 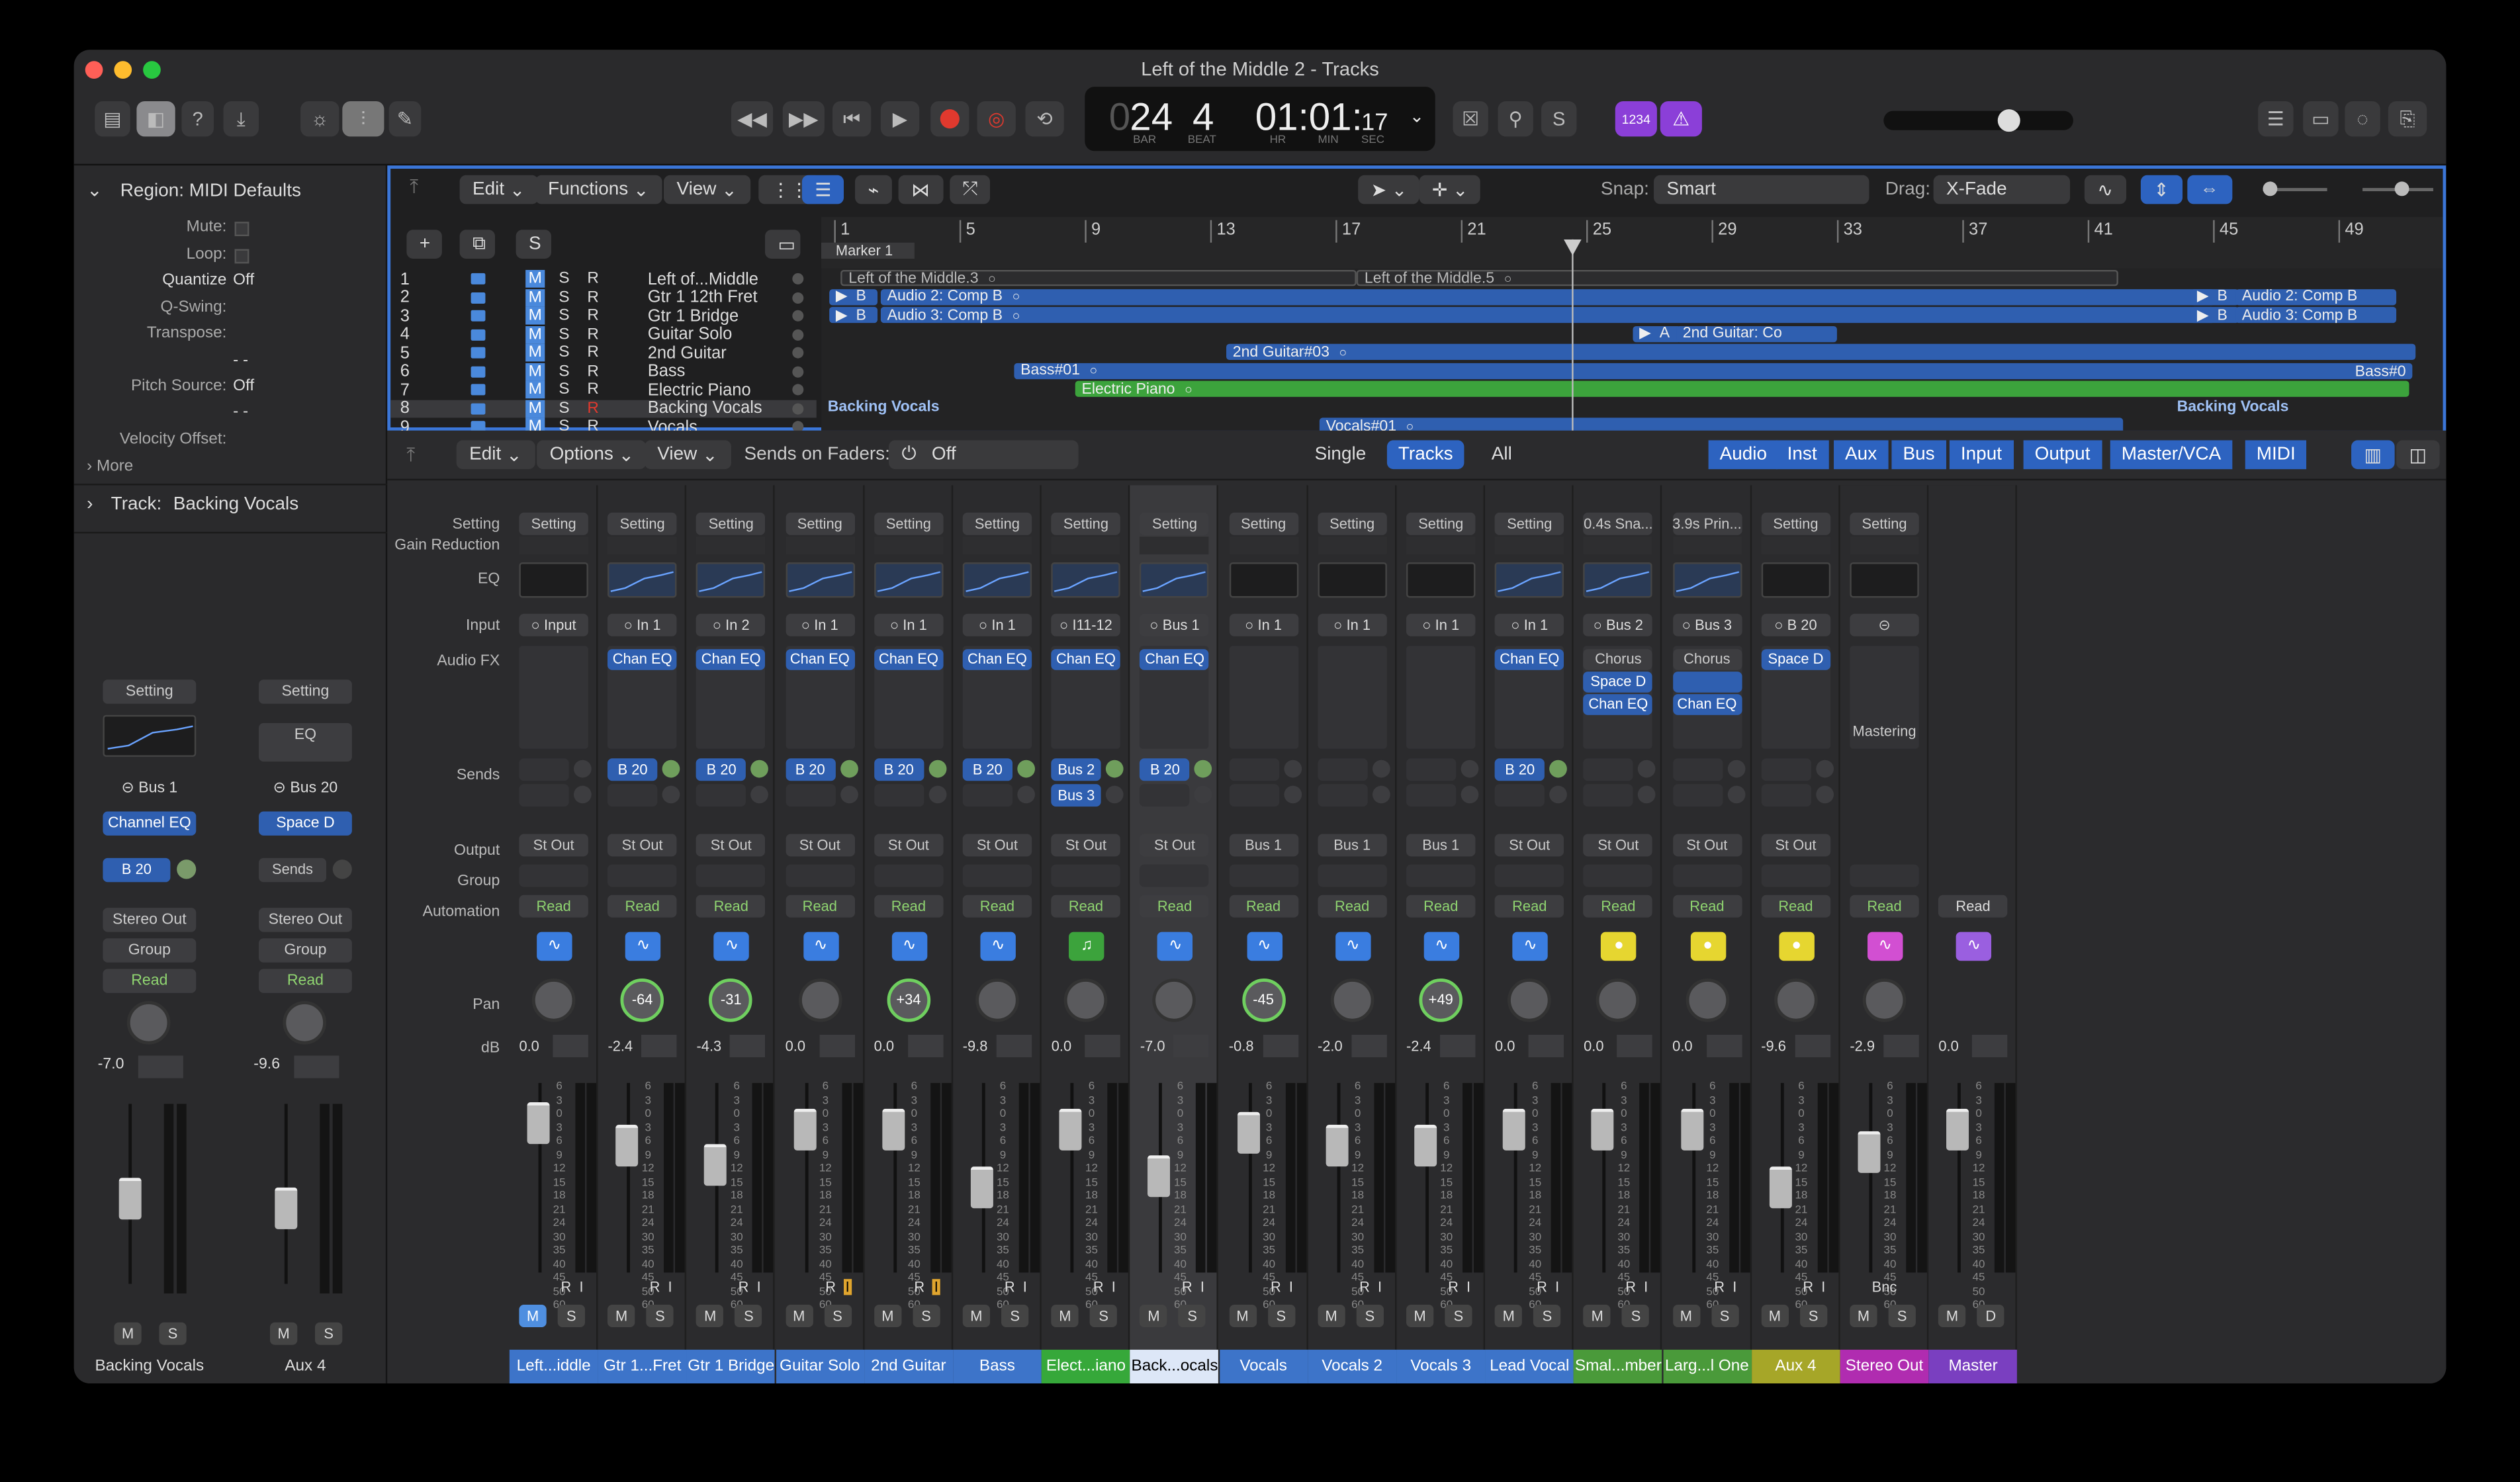 What do you see at coordinates (243, 387) in the screenshot?
I see `inspector-row-value: Off` at bounding box center [243, 387].